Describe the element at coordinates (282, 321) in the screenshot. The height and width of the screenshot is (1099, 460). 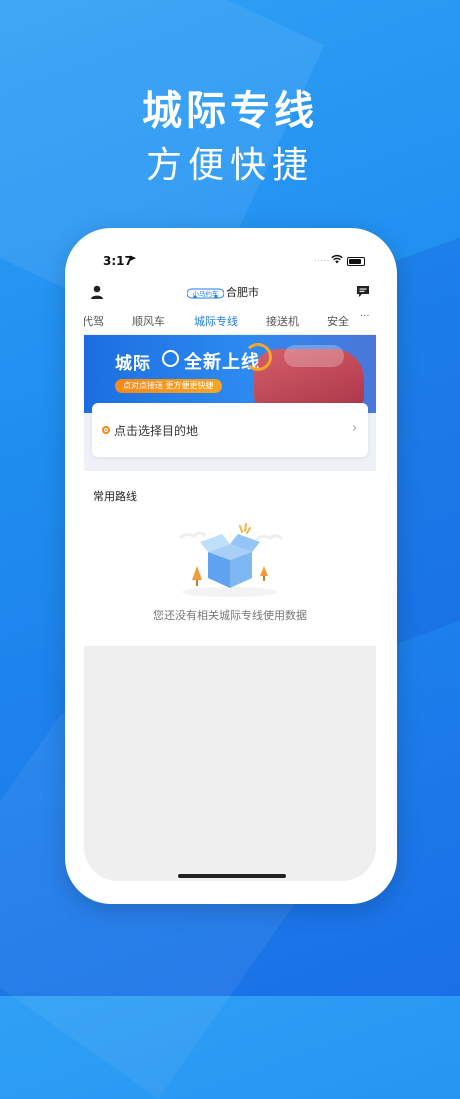
I see `tab-airport-transfer: 接送机` at that location.